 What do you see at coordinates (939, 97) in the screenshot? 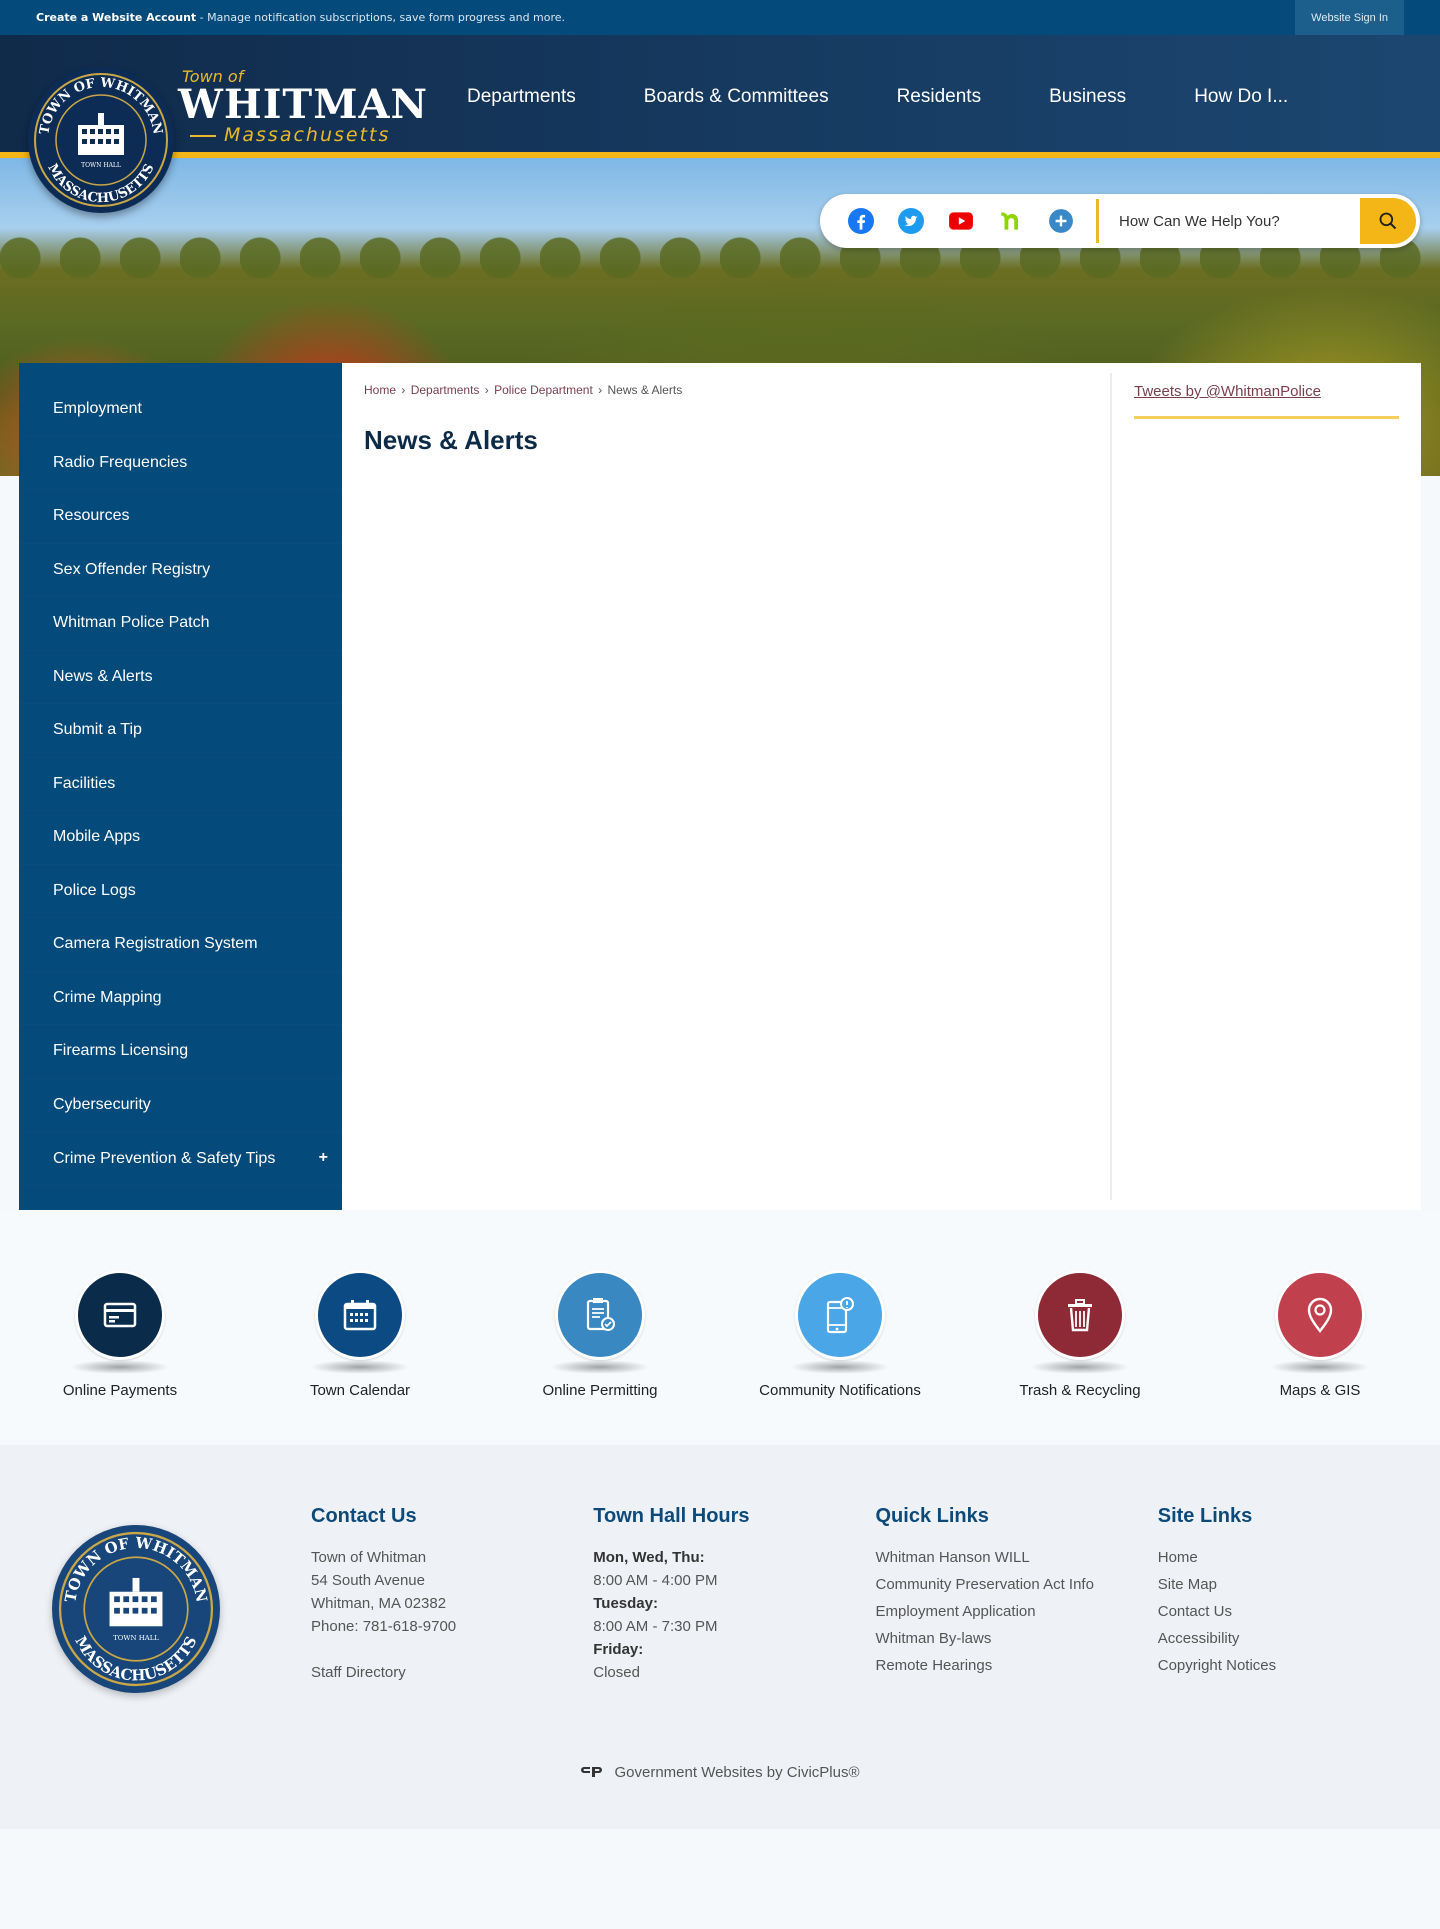
I see `nav-residents: Residents` at bounding box center [939, 97].